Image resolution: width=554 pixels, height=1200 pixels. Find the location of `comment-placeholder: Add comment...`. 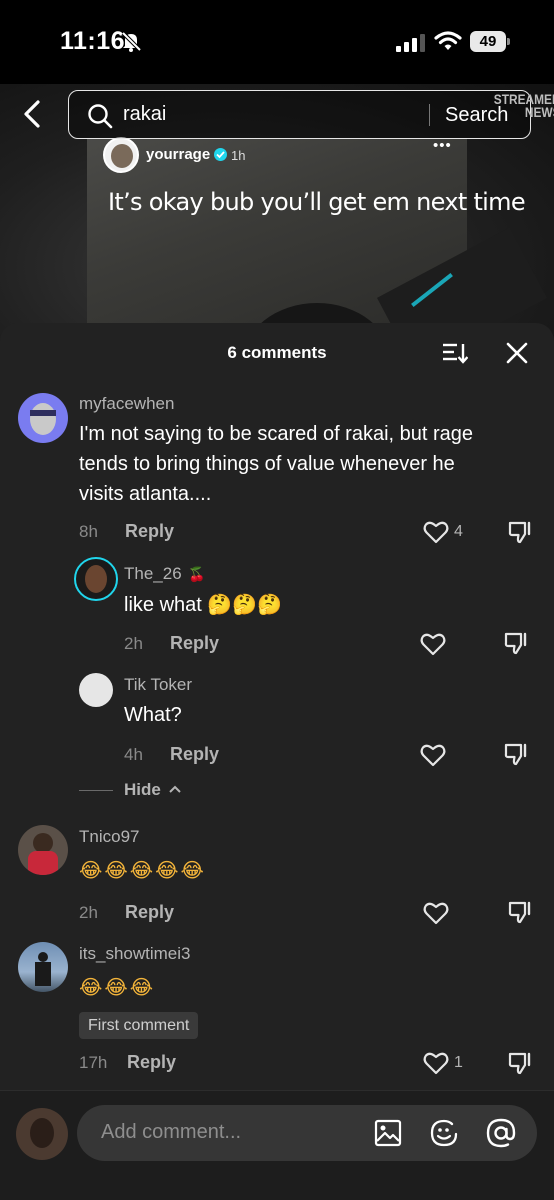

comment-placeholder: Add comment... is located at coordinates (171, 1132).